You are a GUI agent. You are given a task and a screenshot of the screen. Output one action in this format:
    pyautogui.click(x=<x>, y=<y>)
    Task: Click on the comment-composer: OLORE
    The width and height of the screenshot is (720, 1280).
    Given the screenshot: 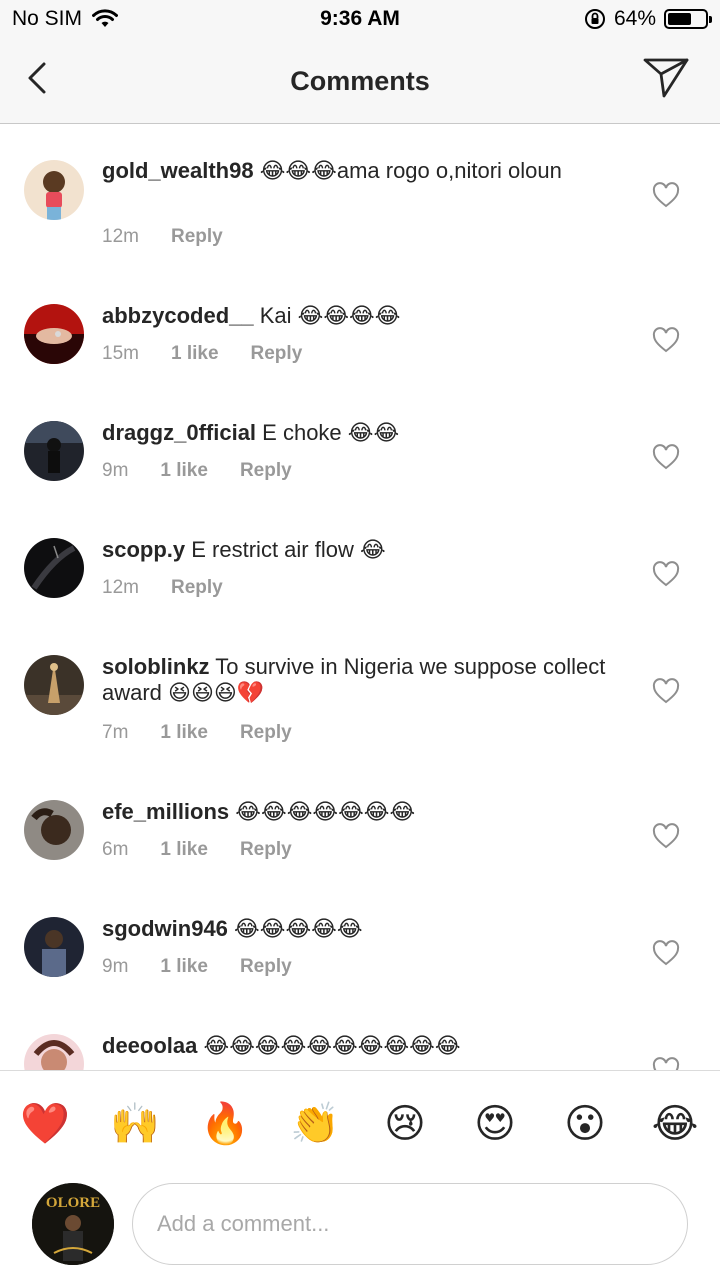 What is the action you would take?
    pyautogui.click(x=360, y=1227)
    